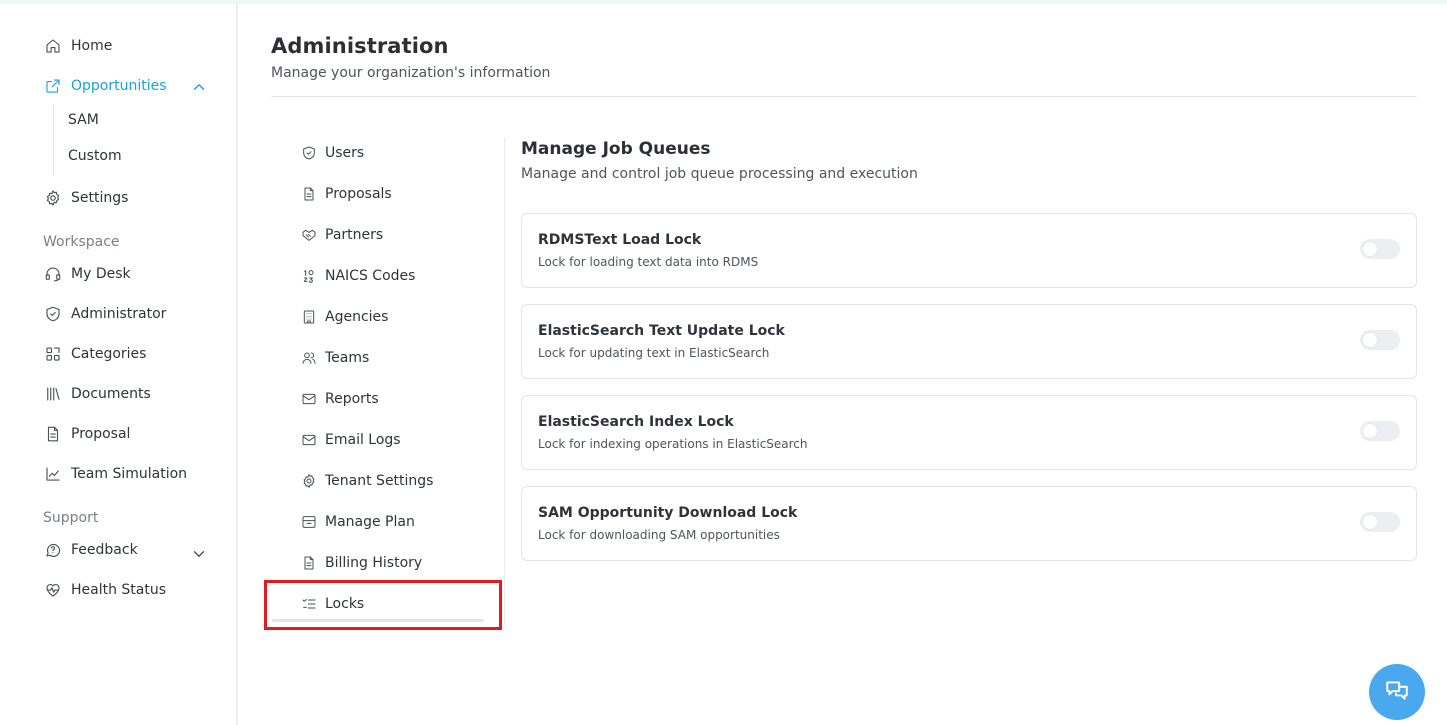  What do you see at coordinates (308, 317) in the screenshot?
I see `building-icon` at bounding box center [308, 317].